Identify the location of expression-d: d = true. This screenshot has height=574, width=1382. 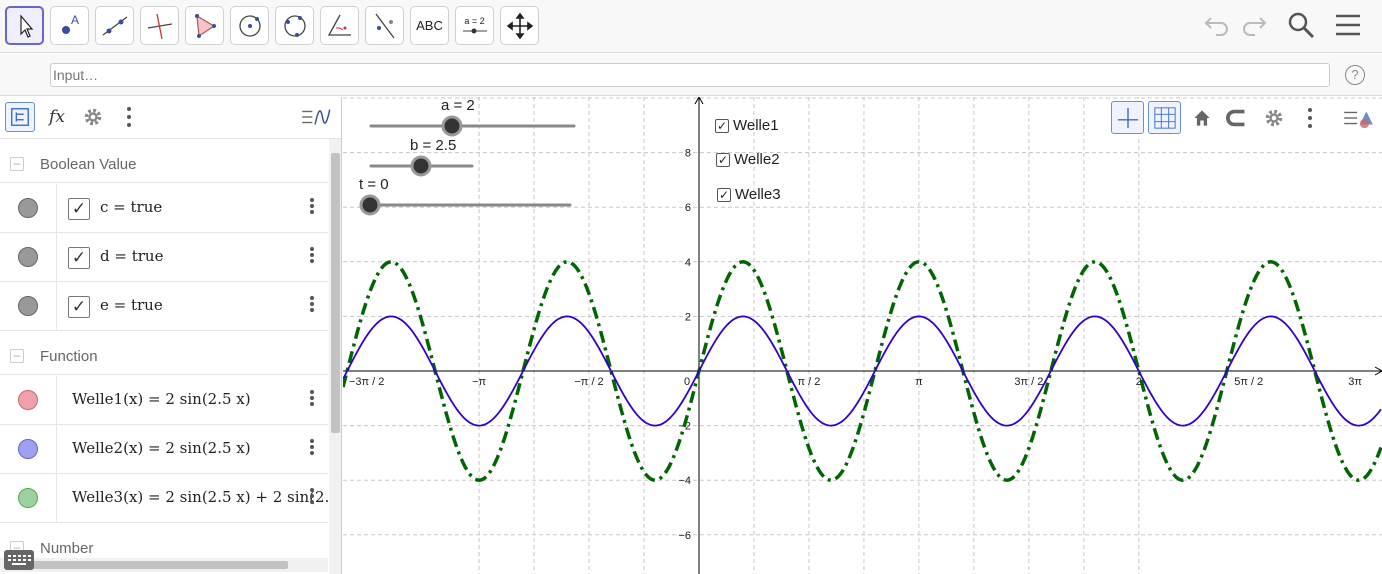
(131, 256).